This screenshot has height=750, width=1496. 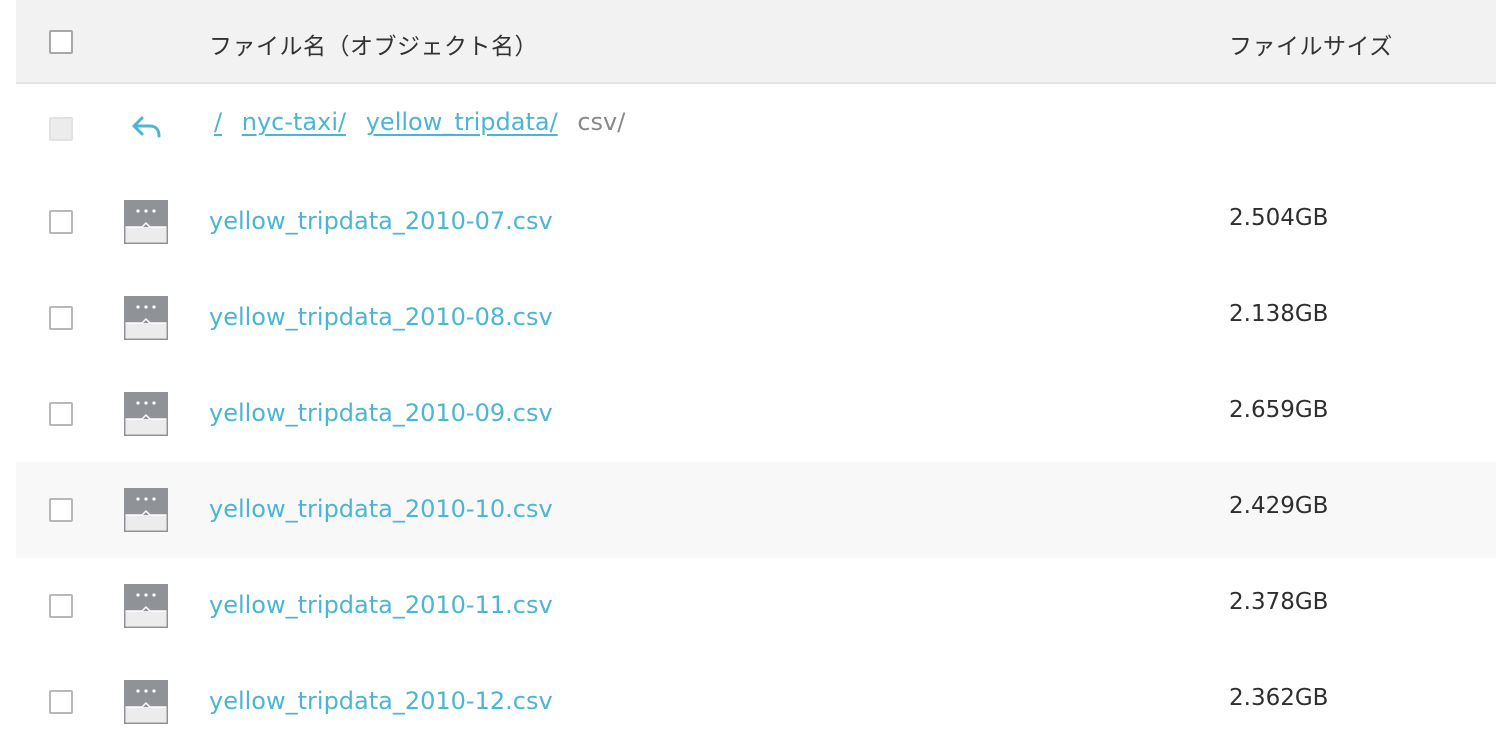 What do you see at coordinates (1279, 698) in the screenshot?
I see `file-size: 2.362GB` at bounding box center [1279, 698].